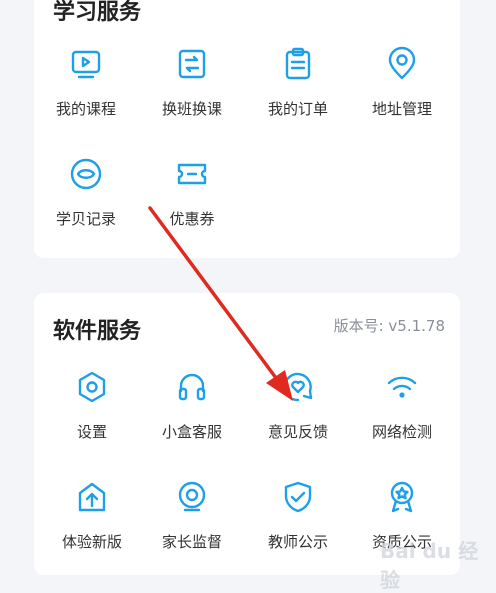 Image resolution: width=496 pixels, height=593 pixels. I want to click on customer-service-label: 小盒客服, so click(191, 432).